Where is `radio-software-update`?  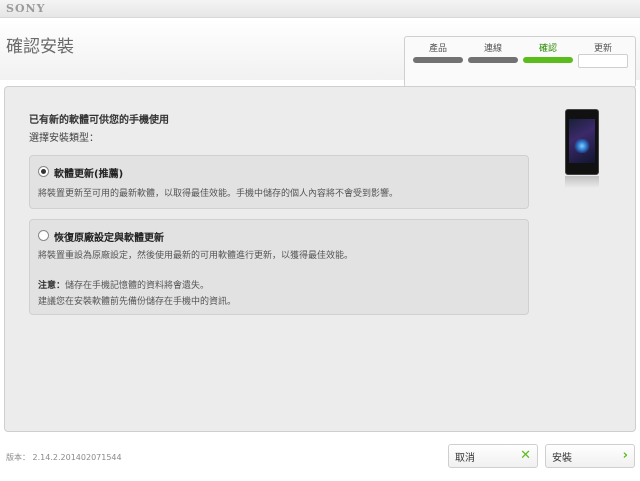 radio-software-update is located at coordinates (43, 171).